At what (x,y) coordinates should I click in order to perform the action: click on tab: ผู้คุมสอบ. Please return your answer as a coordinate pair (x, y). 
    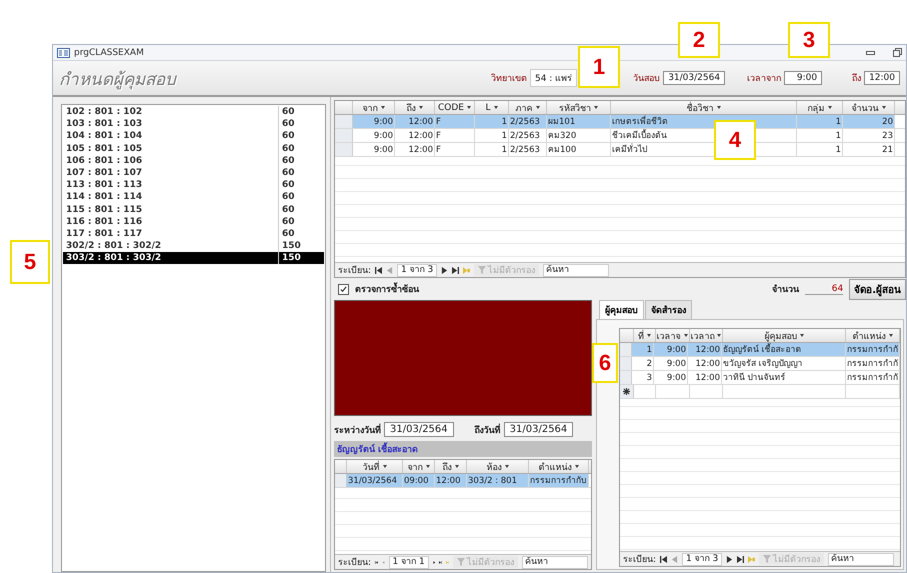
    Looking at the image, I should click on (621, 309).